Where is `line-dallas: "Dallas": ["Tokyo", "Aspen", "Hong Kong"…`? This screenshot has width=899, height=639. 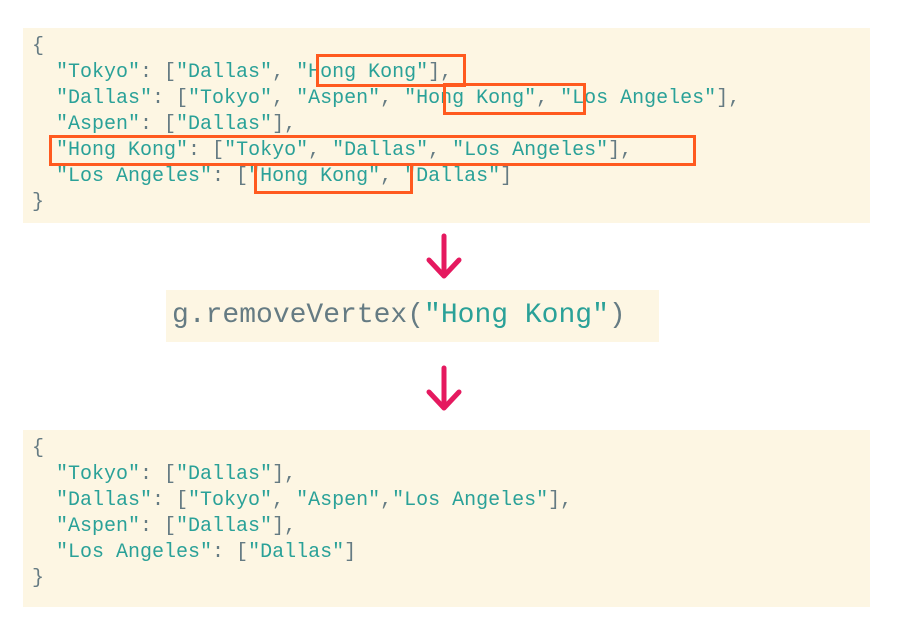
line-dallas: "Dallas": ["Tokyo", "Aspen", "Hong Kong"… is located at coordinates (386, 99).